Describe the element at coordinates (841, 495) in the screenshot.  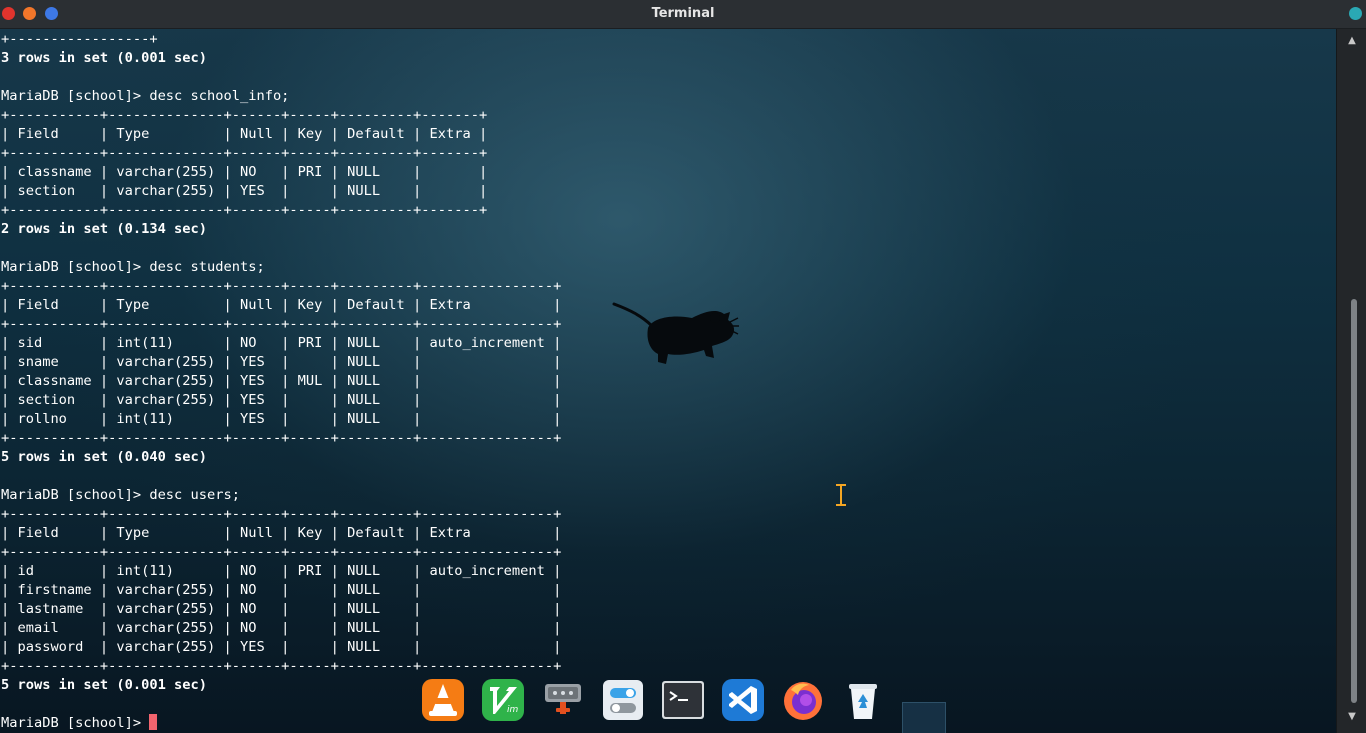
I see `ibeam-cursor-icon` at that location.